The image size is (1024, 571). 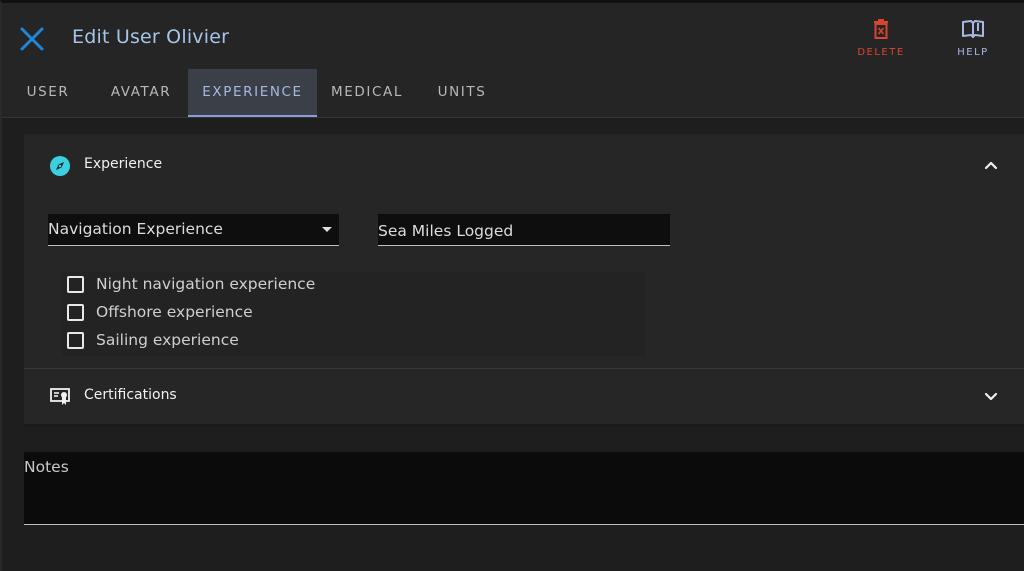 I want to click on notes-label: Notes, so click(x=46, y=467).